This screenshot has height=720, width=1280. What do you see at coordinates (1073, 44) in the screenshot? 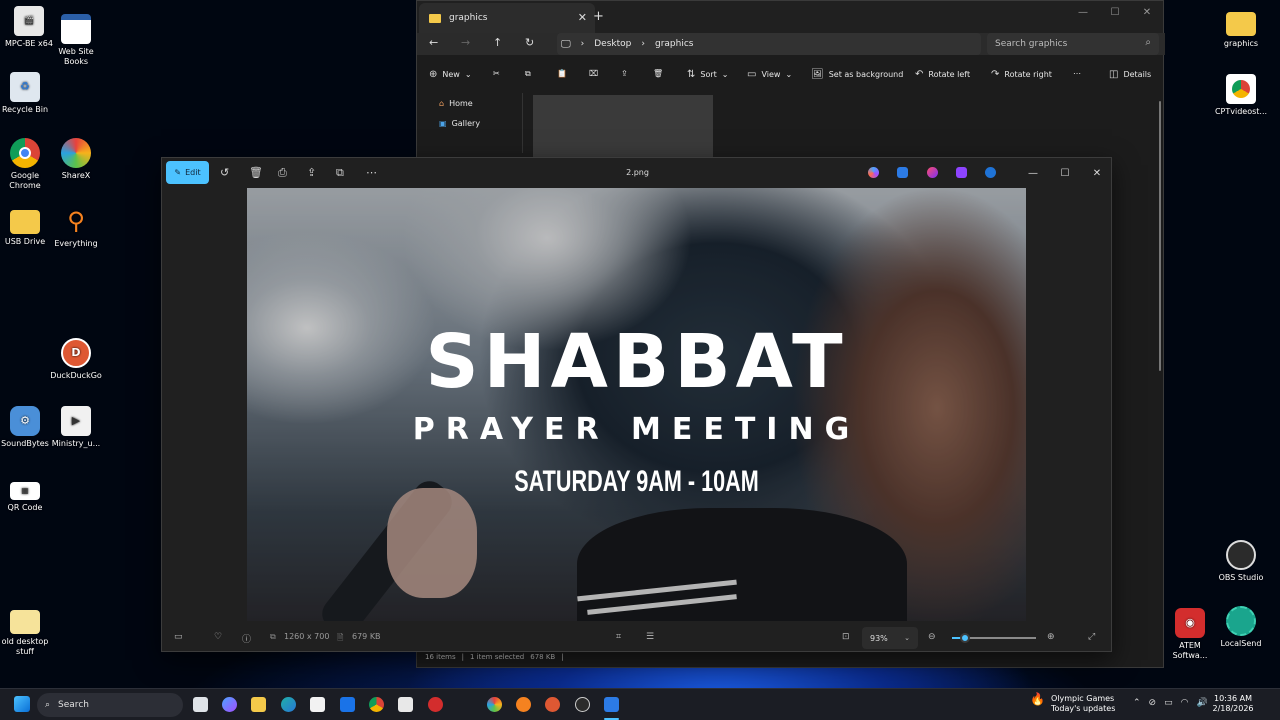
I see `search-input: Search graphics ⌕` at bounding box center [1073, 44].